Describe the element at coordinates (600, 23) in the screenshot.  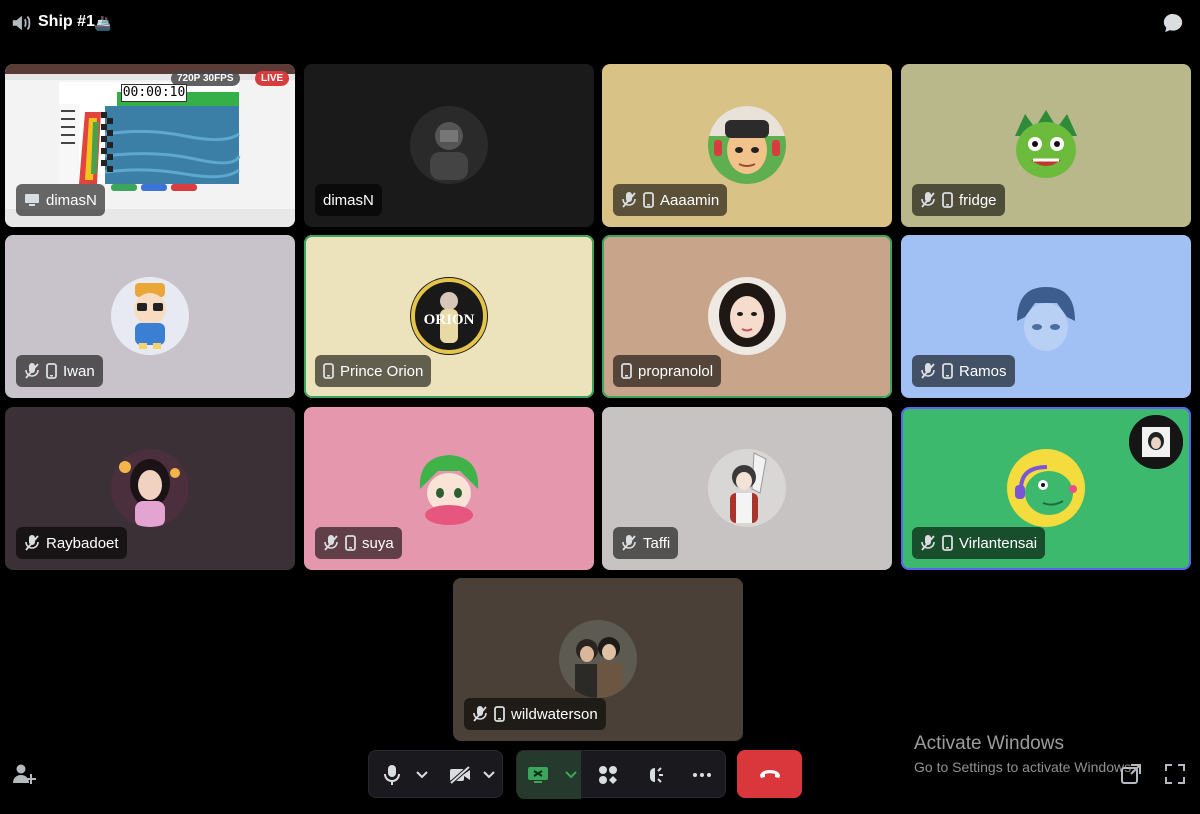
I see `call-header: Ship #1 🚢` at that location.